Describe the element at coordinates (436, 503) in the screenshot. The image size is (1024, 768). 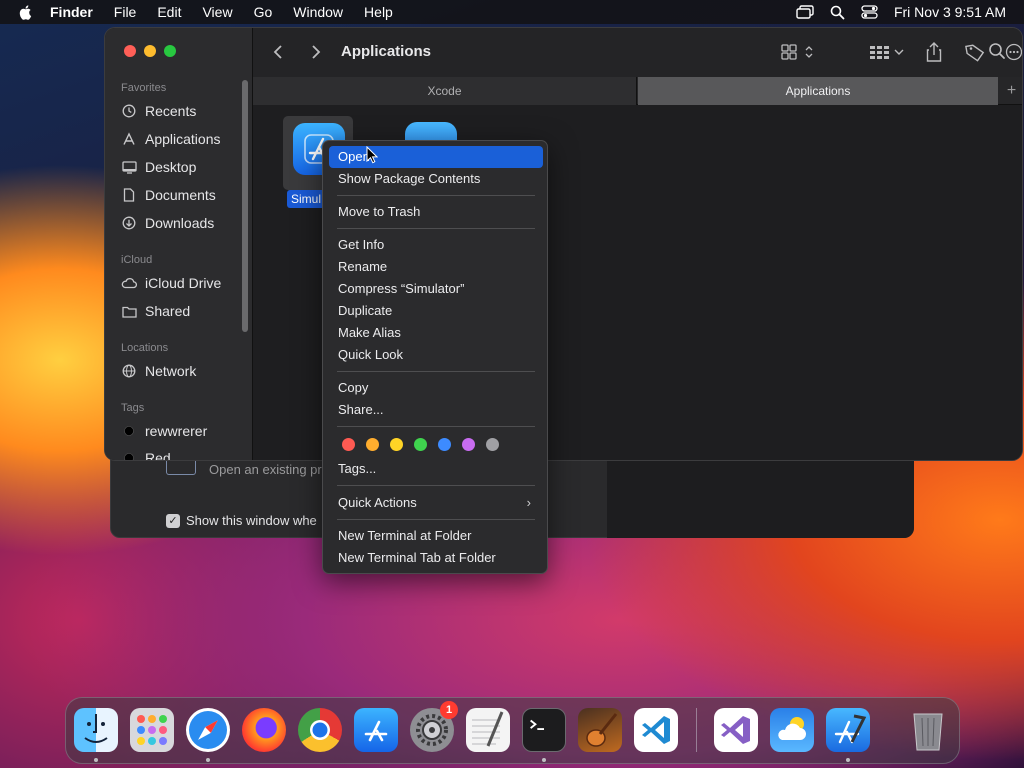
I see `menu-item-quick-actions: Quick Actions ›` at that location.